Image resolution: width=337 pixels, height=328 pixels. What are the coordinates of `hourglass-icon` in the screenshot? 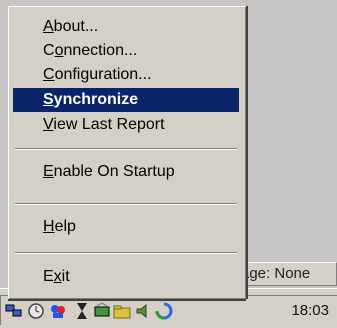 It's located at (82, 311).